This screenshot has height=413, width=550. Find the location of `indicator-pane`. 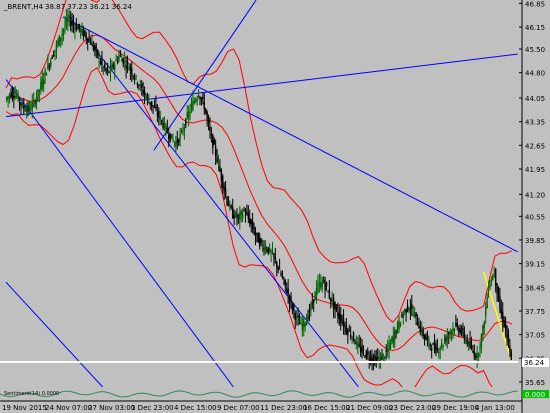

indicator-pane is located at coordinates (261, 394).